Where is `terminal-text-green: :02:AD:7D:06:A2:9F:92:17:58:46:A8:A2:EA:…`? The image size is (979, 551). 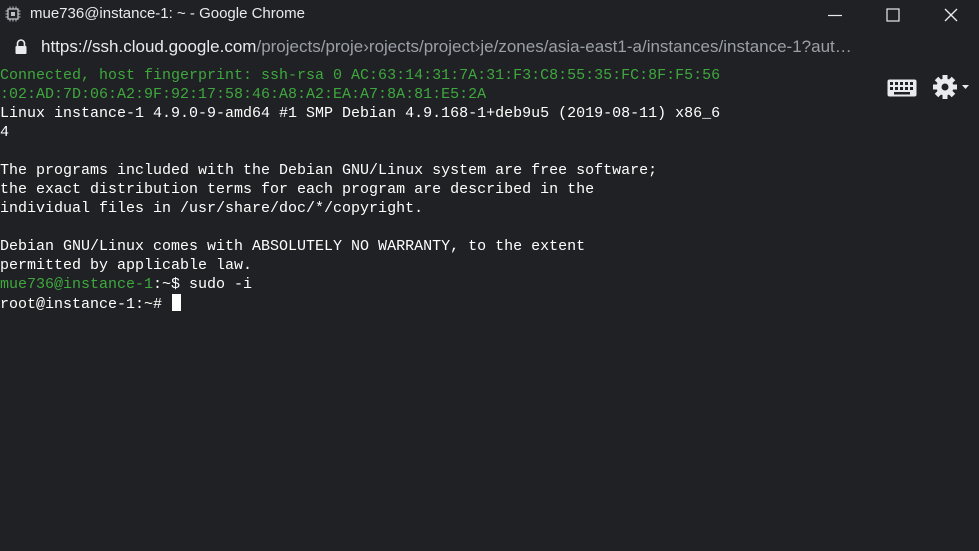 terminal-text-green: :02:AD:7D:06:A2:9F:92:17:58:46:A8:A2:EA:… is located at coordinates (243, 94).